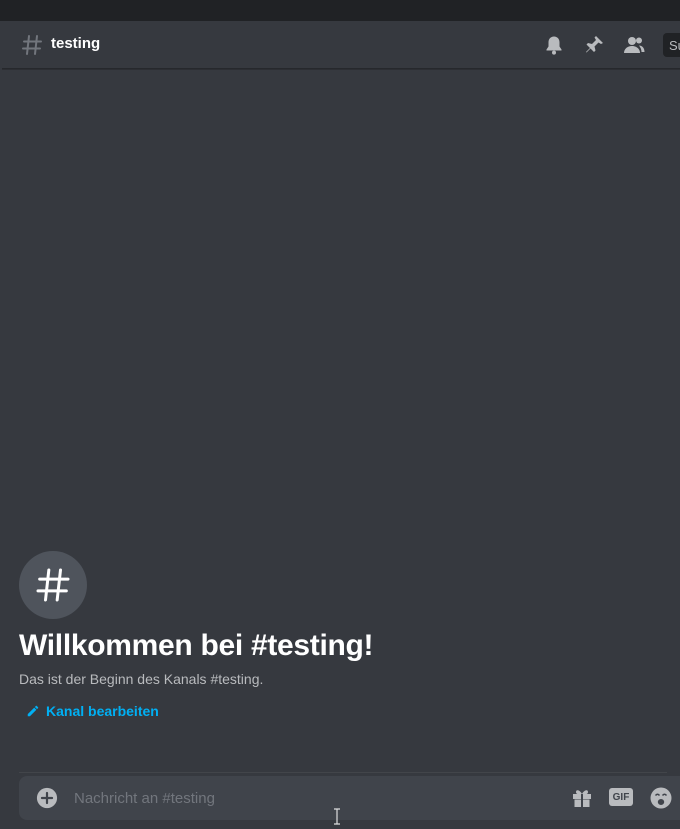 This screenshot has width=680, height=829. What do you see at coordinates (671, 45) in the screenshot?
I see `search-input: Su` at bounding box center [671, 45].